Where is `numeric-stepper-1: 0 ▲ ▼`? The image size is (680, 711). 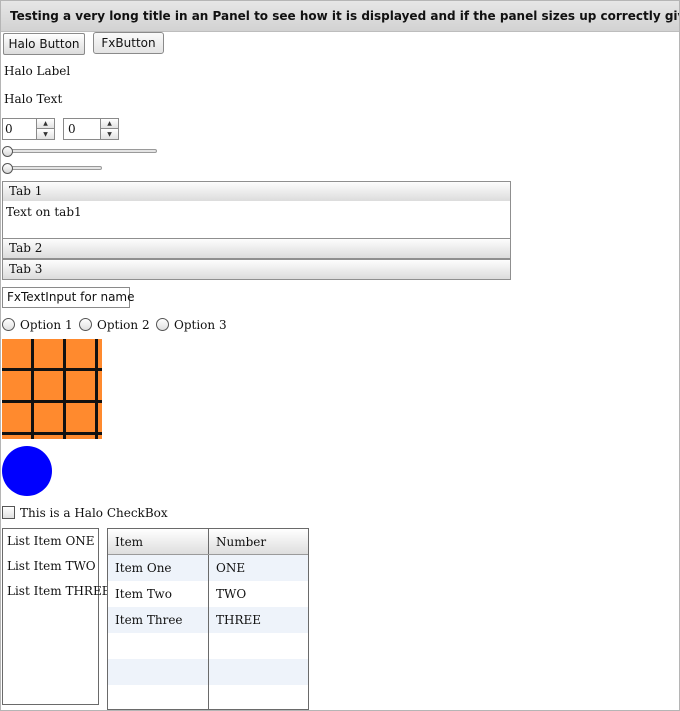 numeric-stepper-1: 0 ▲ ▼ is located at coordinates (28, 129).